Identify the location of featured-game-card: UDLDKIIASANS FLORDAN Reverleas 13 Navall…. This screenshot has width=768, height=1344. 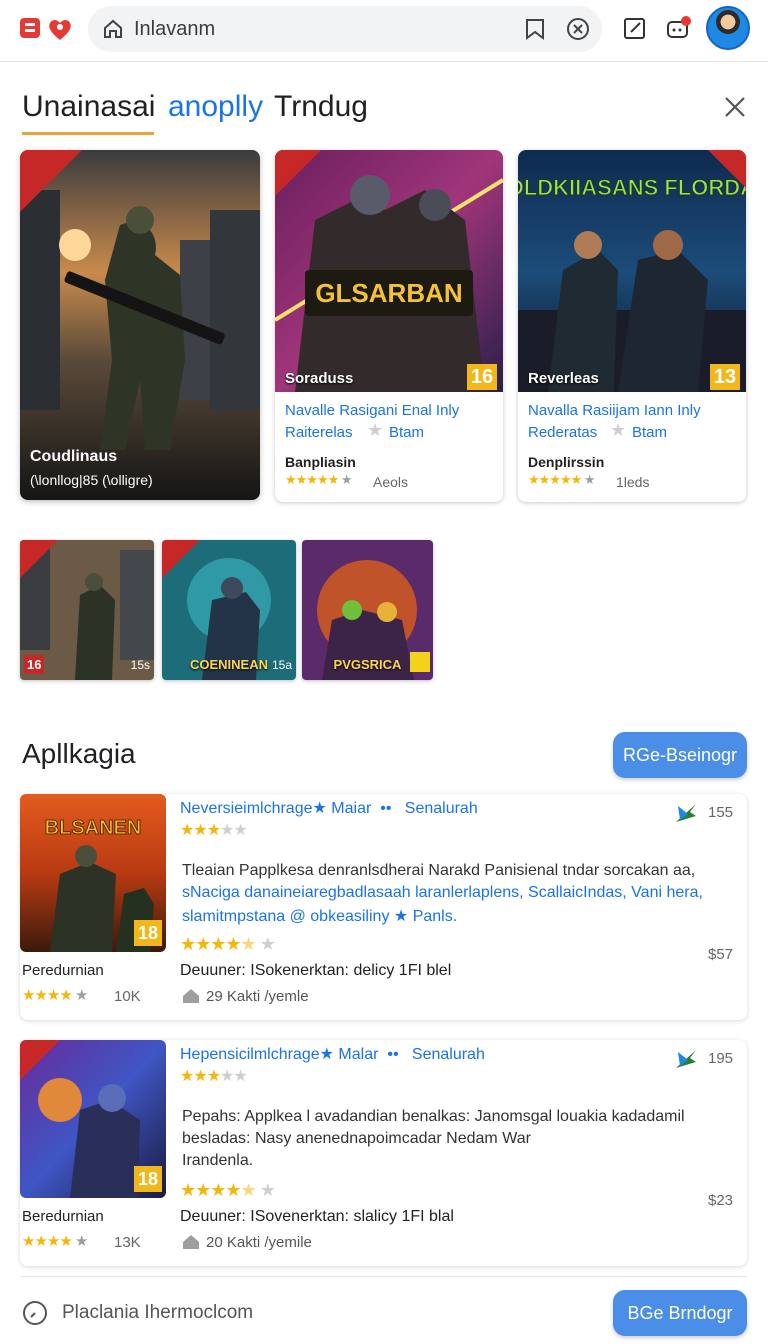
(632, 326).